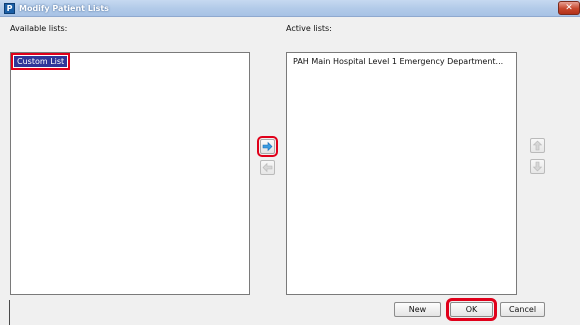 The height and width of the screenshot is (325, 580). I want to click on move-down-button, so click(537, 166).